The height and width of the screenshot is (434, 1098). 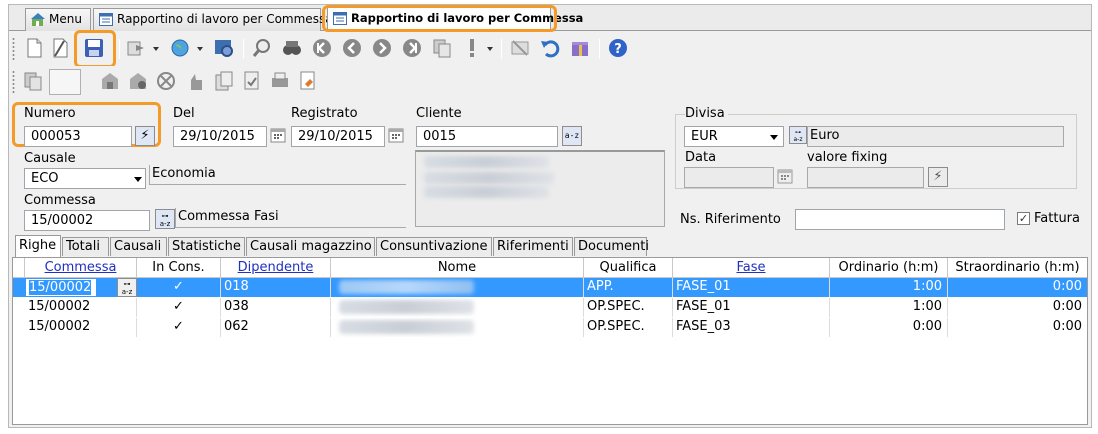 I want to click on tab-menu: Menu, so click(x=58, y=19).